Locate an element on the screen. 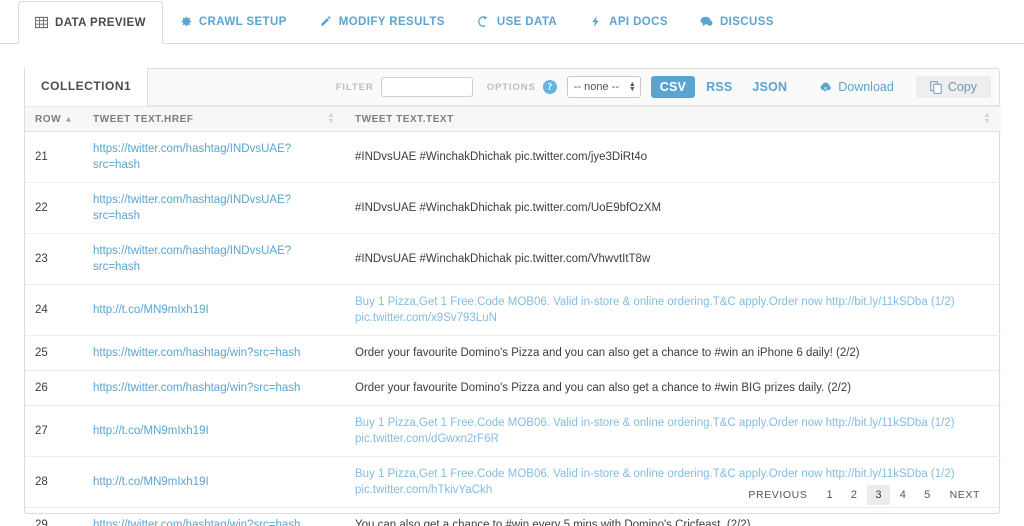 The image size is (1024, 526). pagination-next: NEXT is located at coordinates (965, 495).